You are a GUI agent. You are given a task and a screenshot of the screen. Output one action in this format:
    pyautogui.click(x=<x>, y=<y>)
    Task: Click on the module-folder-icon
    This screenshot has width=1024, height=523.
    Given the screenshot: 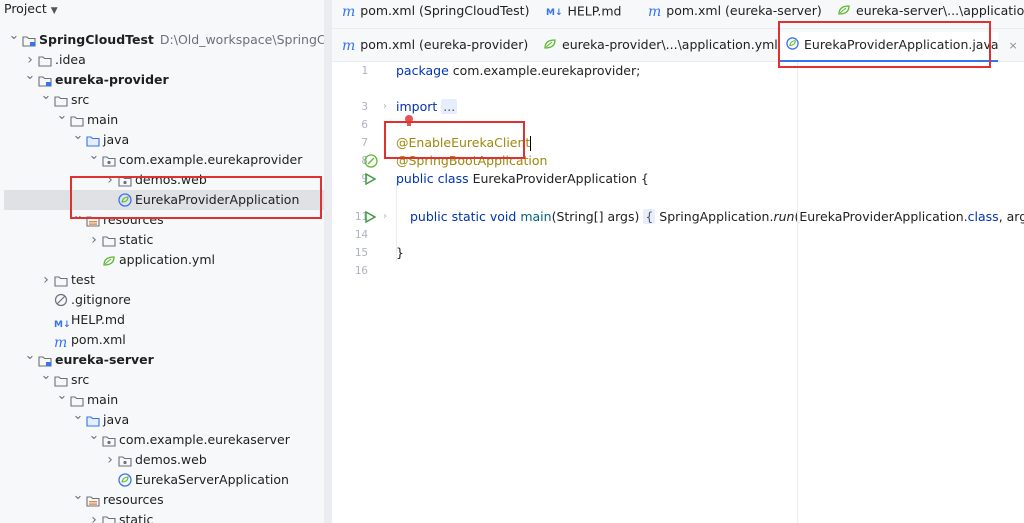 What is the action you would take?
    pyautogui.click(x=45, y=80)
    